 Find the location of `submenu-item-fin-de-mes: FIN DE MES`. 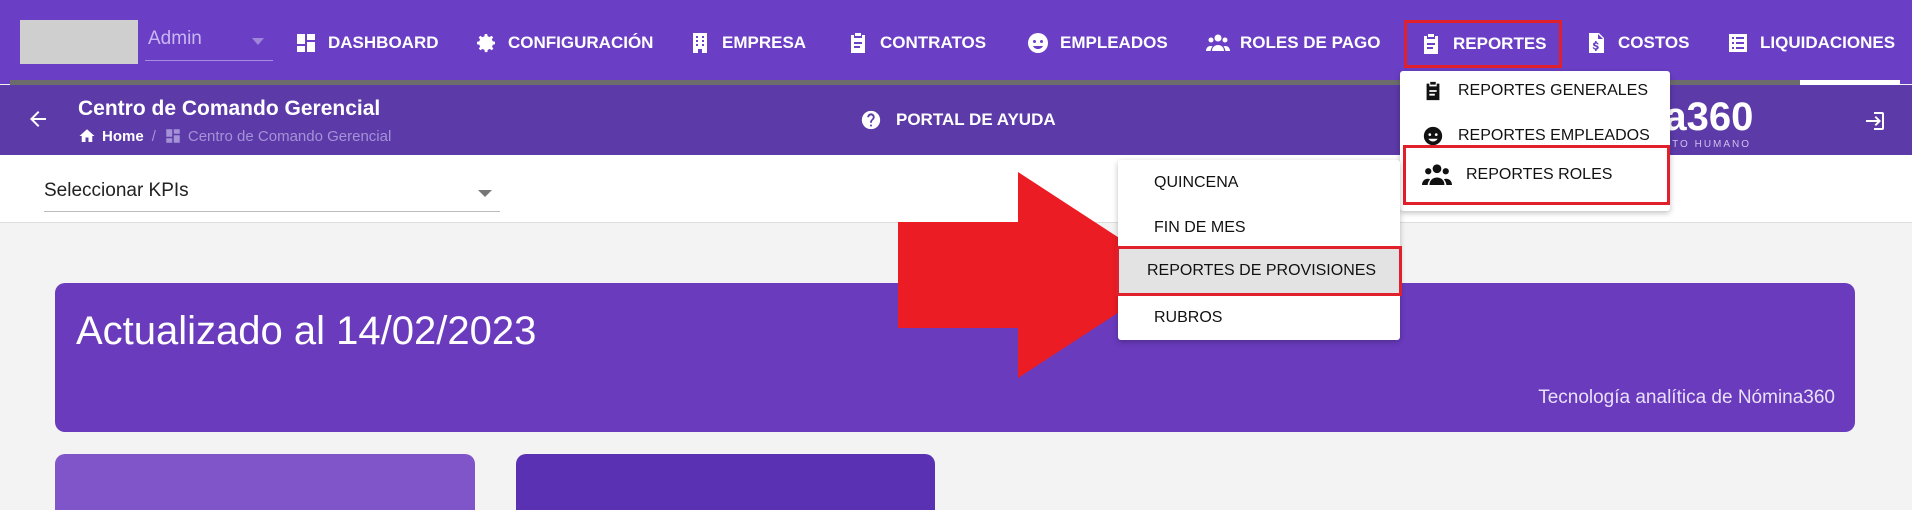

submenu-item-fin-de-mes: FIN DE MES is located at coordinates (1259, 228).